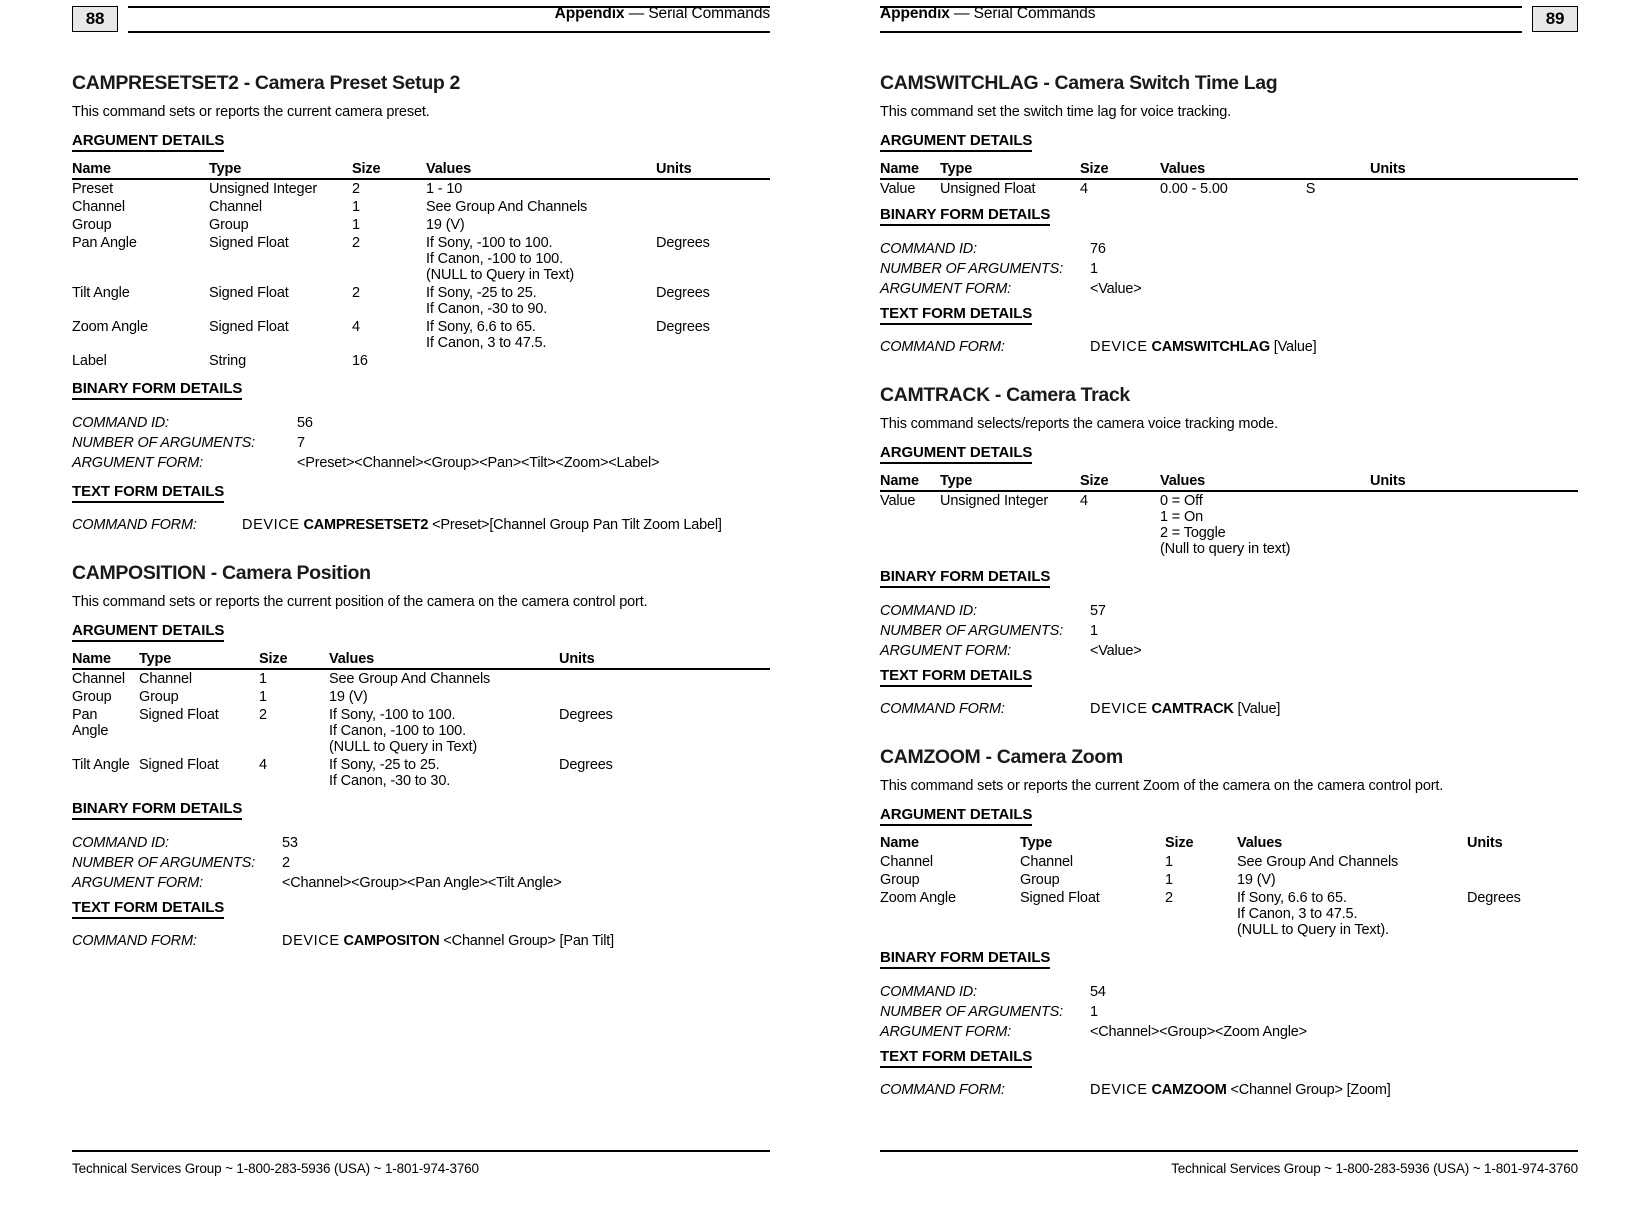  Describe the element at coordinates (1203, 347) in the screenshot. I see `command-form-value: DEVICE CAMSWITCHLAG [Value]` at that location.